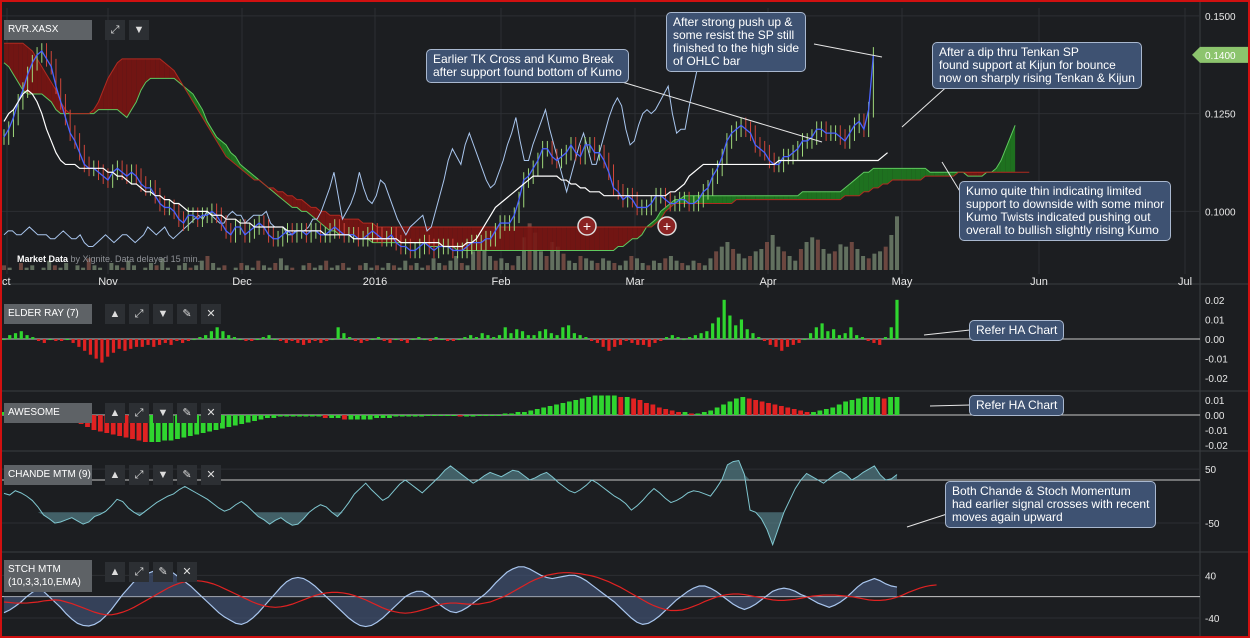  I want to click on awesome-y-tick-label: 0.01, so click(1215, 401).